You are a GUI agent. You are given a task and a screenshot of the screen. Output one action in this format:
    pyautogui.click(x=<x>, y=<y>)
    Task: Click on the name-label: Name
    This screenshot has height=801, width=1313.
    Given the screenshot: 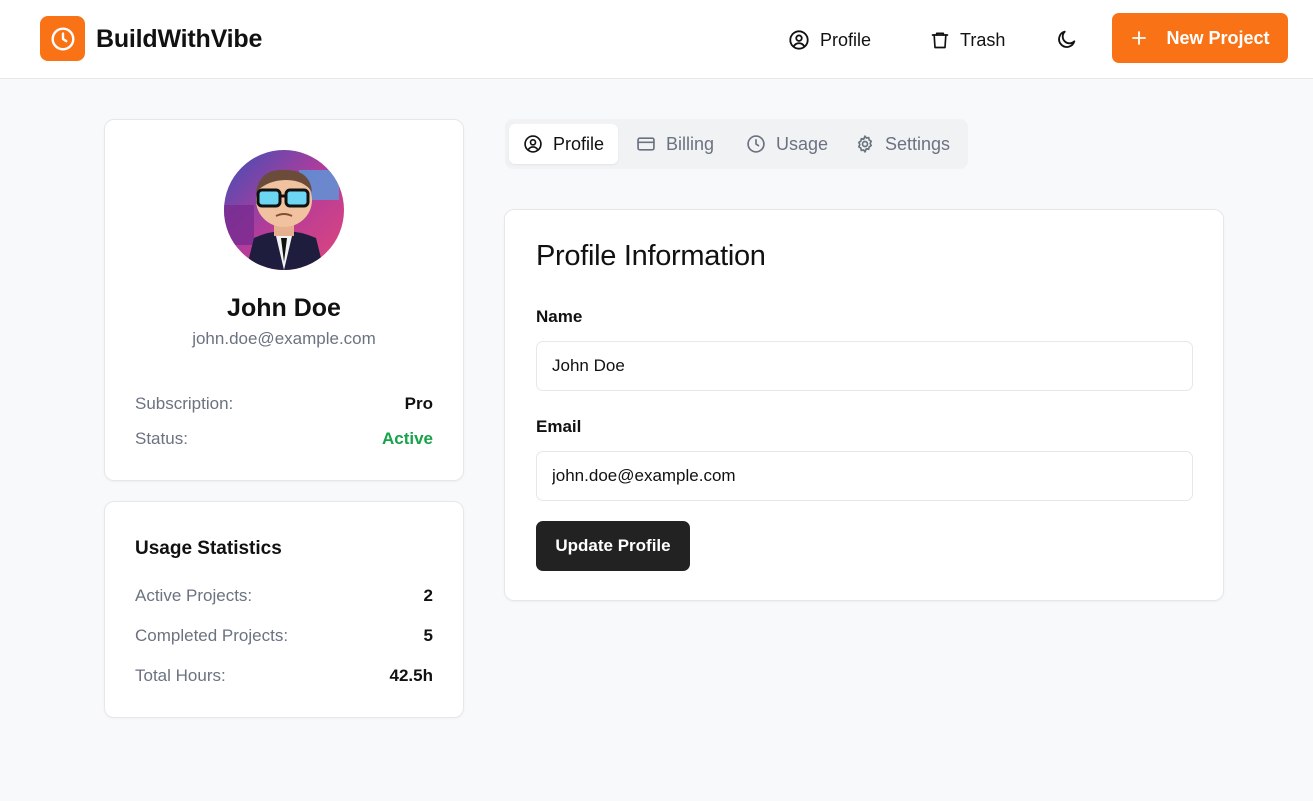 What is the action you would take?
    pyautogui.click(x=559, y=316)
    